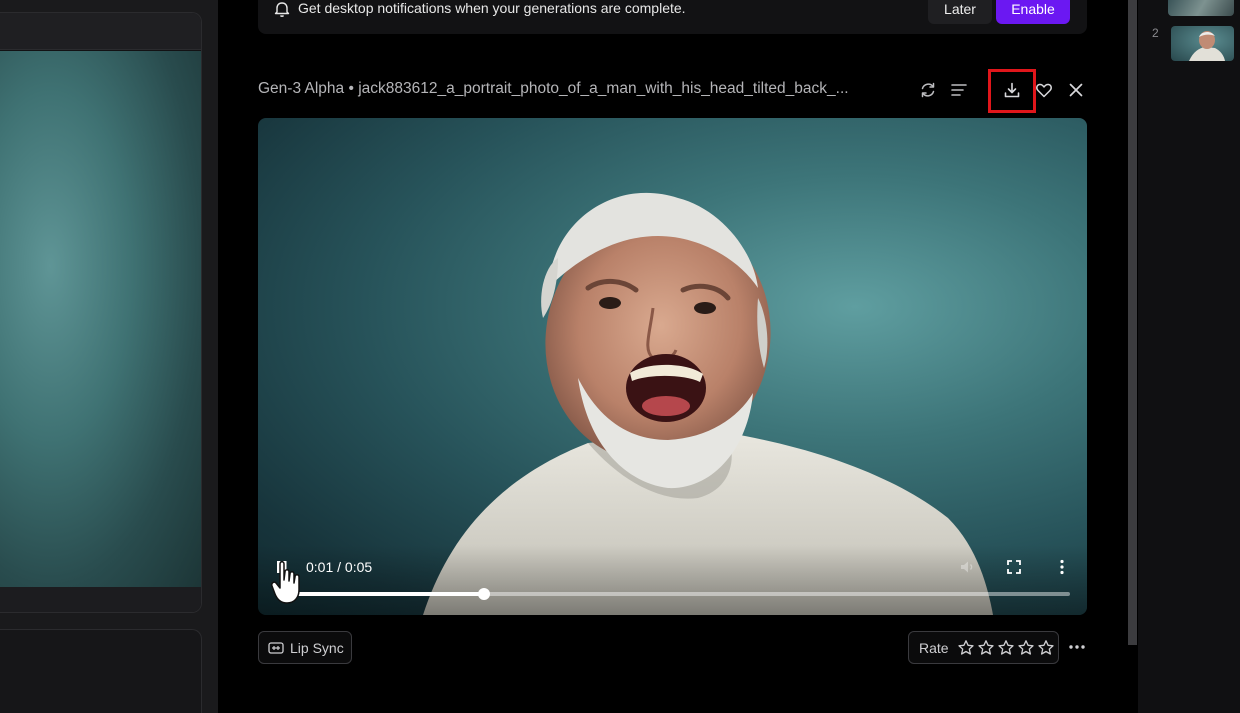 Image resolution: width=1240 pixels, height=713 pixels. What do you see at coordinates (285, 582) in the screenshot?
I see `hand-cursor-icon` at bounding box center [285, 582].